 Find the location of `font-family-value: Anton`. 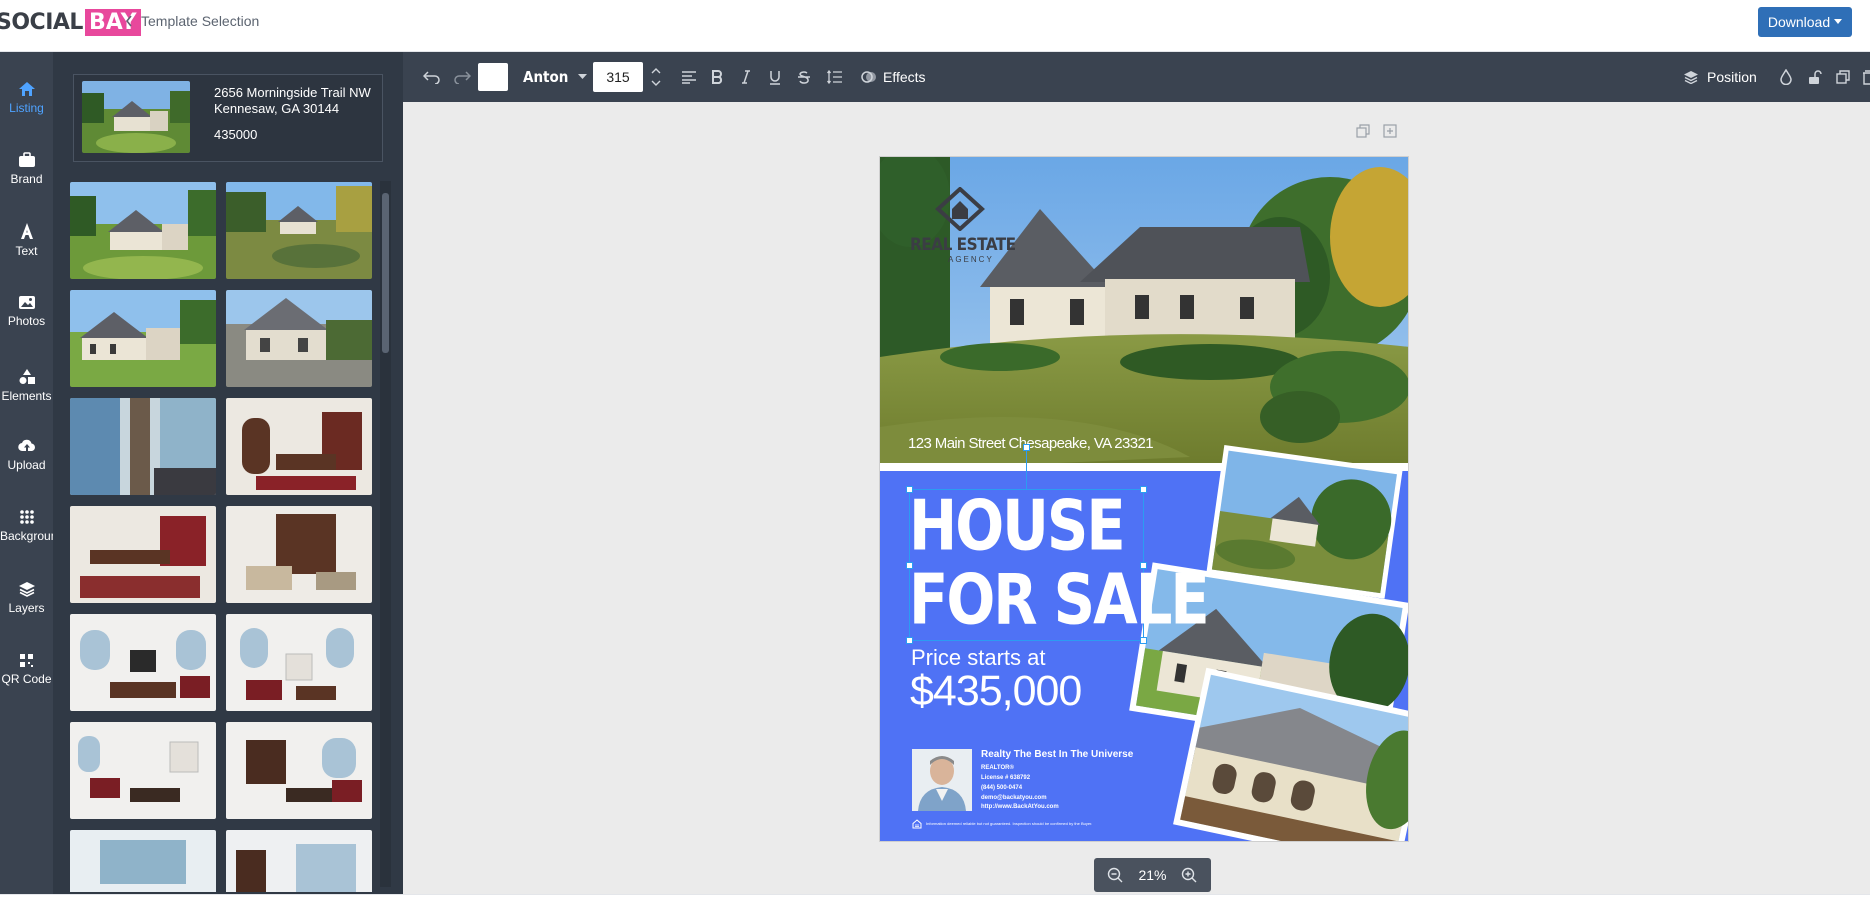

font-family-value: Anton is located at coordinates (546, 77).